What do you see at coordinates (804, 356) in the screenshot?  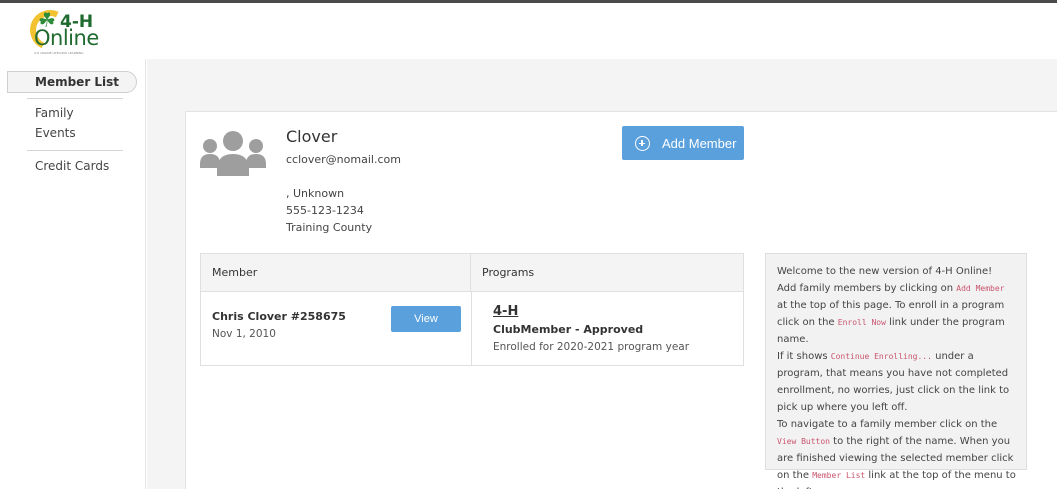 I see `info-text: If it shows` at bounding box center [804, 356].